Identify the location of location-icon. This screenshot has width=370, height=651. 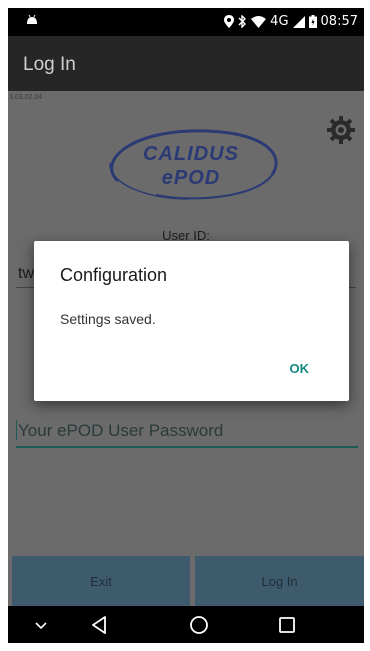
(229, 21).